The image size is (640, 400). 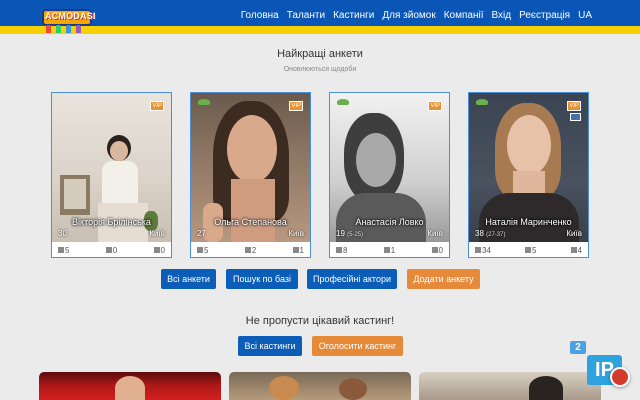 What do you see at coordinates (544, 15) in the screenshot?
I see `nav-register: Реєстрація` at bounding box center [544, 15].